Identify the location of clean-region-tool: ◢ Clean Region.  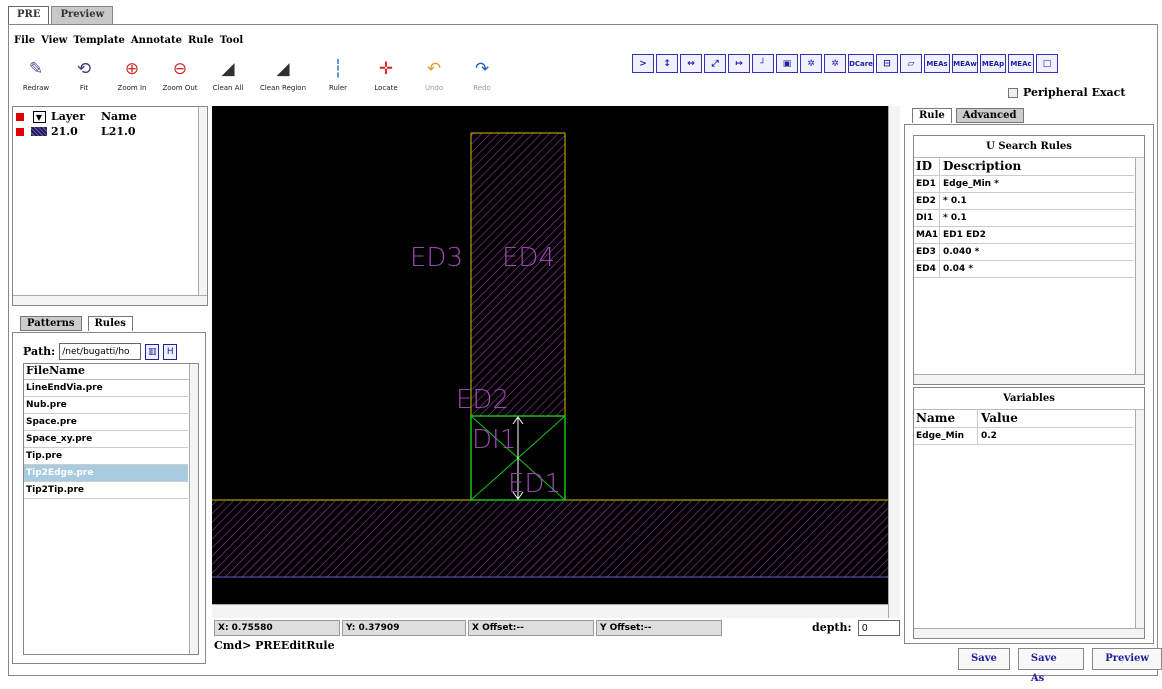
(283, 77).